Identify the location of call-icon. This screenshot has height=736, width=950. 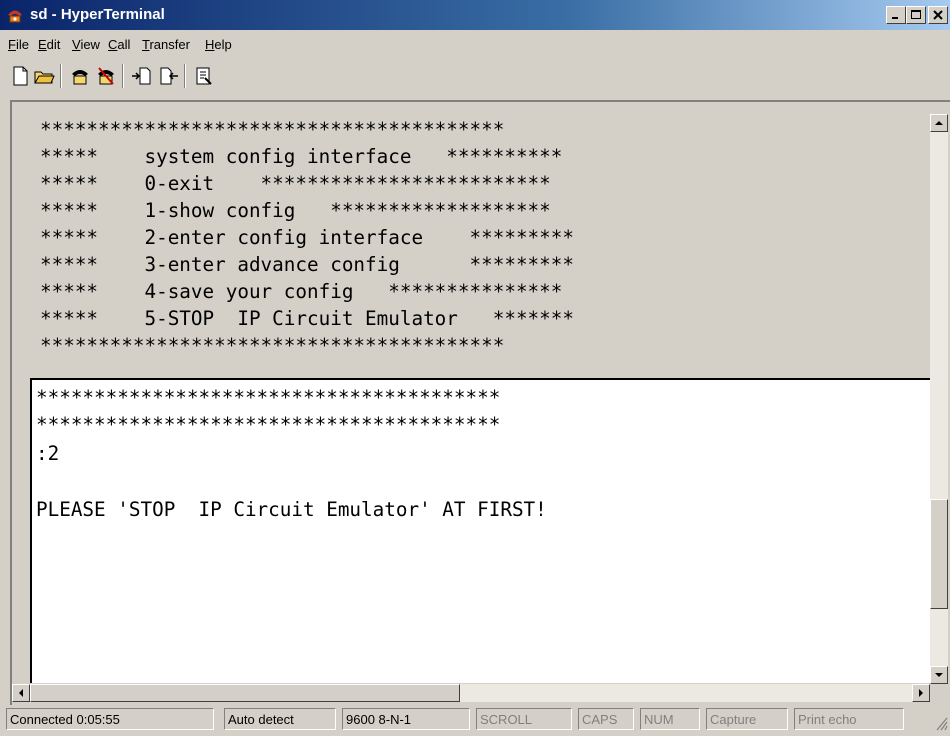
(80, 76).